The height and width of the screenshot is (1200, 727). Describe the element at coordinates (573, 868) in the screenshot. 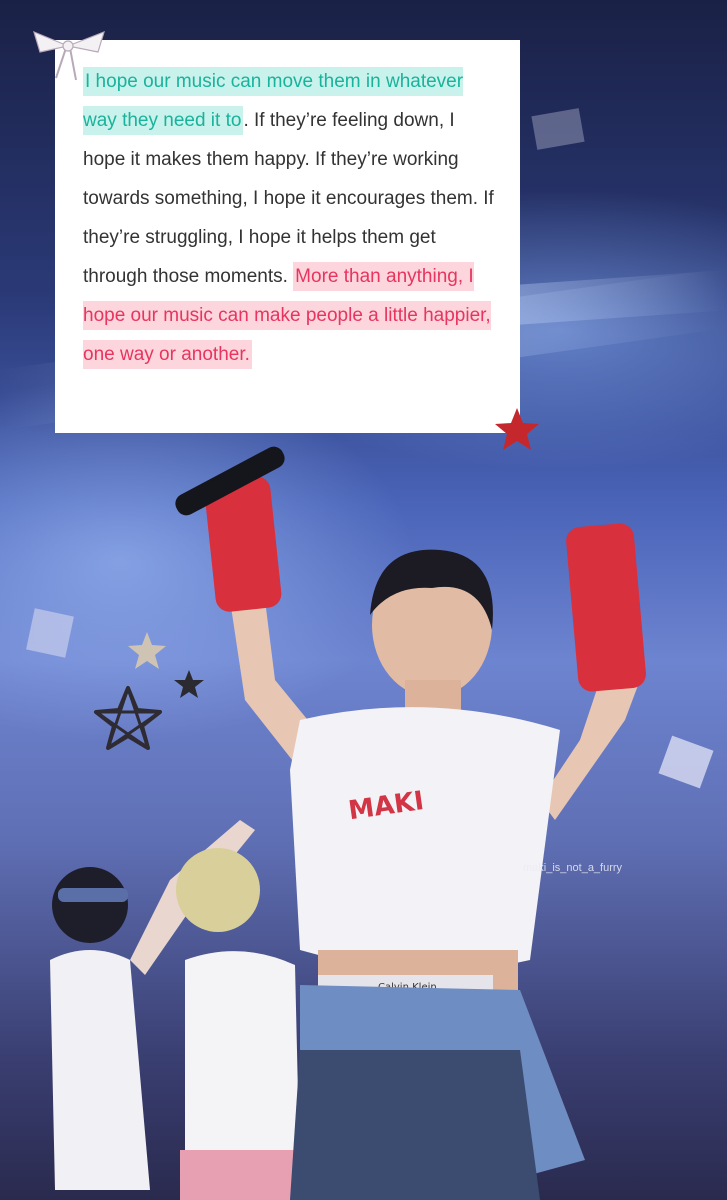

I see `watermark-text: maki_is_not_a_furry` at that location.